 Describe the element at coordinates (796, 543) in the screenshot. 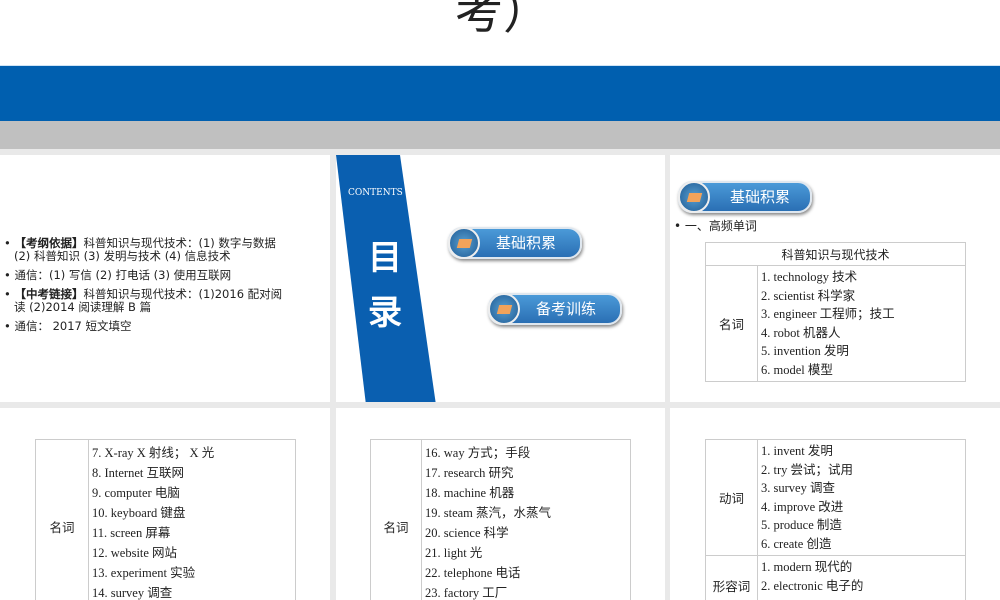

I see `vocab-item: 6. create 创造` at that location.